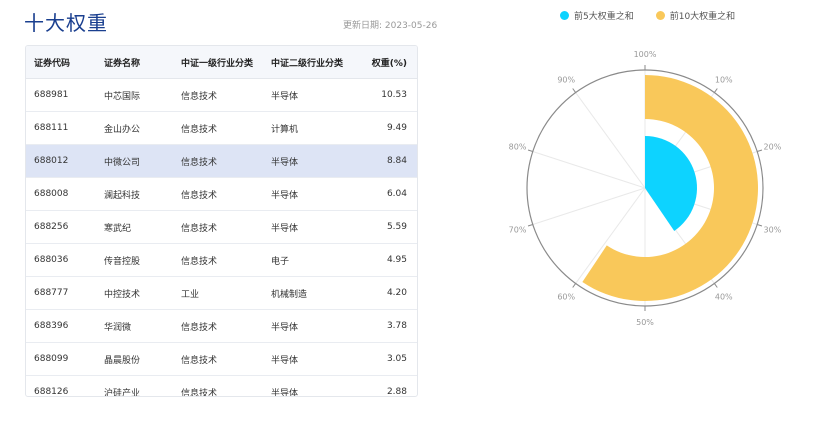 This screenshot has height=439, width=830. Describe the element at coordinates (122, 162) in the screenshot. I see `cell-name: 中微公司` at that location.